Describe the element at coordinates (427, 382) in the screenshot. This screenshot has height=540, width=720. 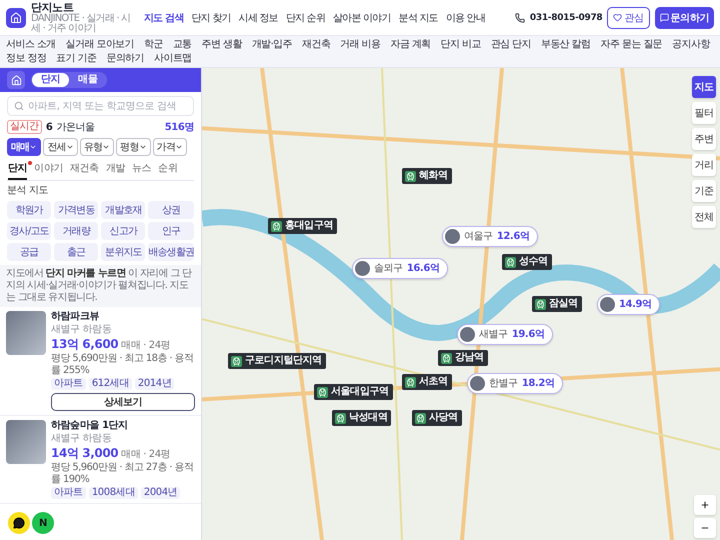
I see `station-marker: 서초역` at that location.